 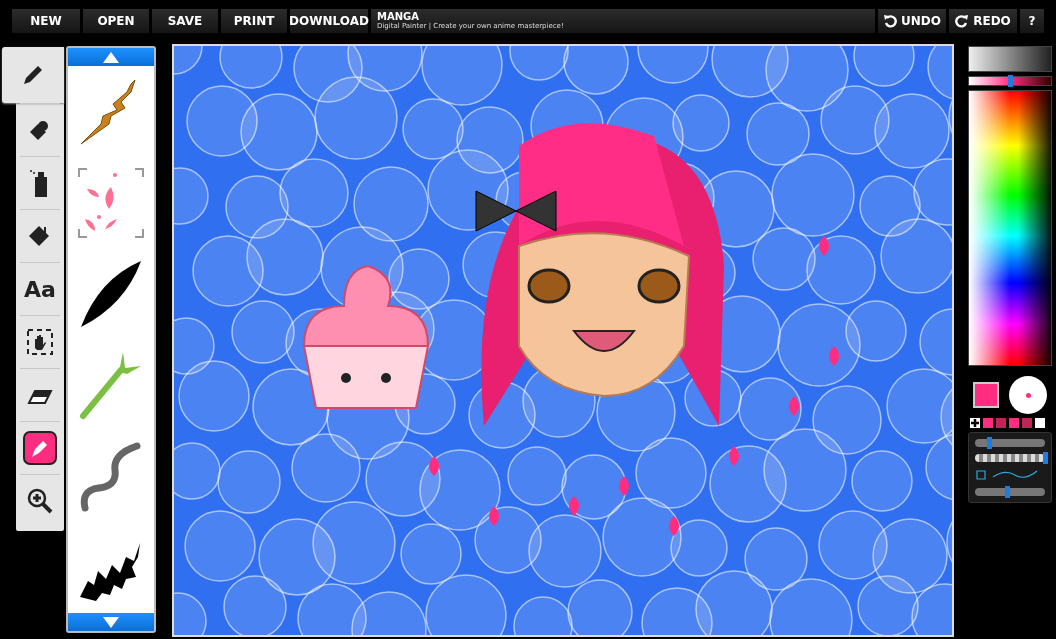 I want to click on menu-button: PRINT, so click(x=254, y=21).